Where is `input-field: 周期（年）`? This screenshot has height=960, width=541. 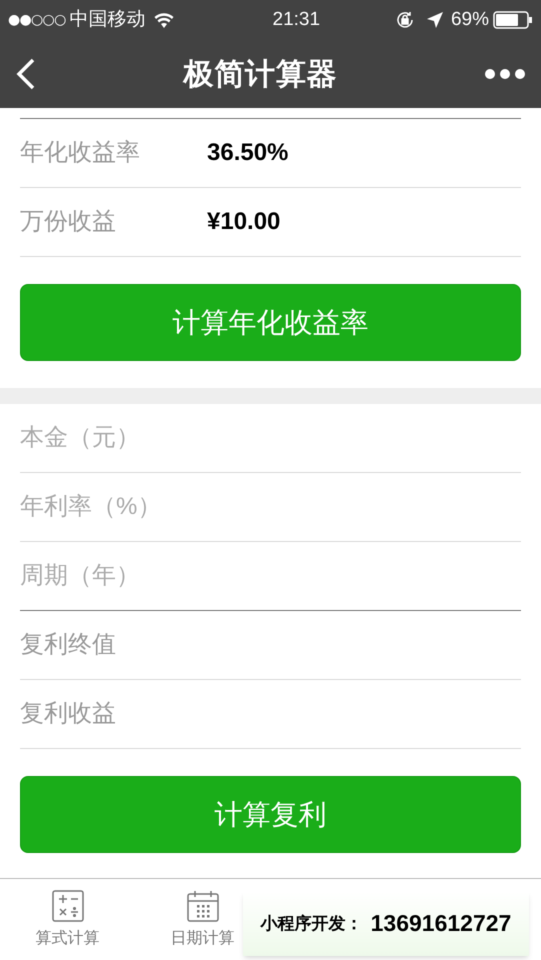
input-field: 周期（年） is located at coordinates (270, 576).